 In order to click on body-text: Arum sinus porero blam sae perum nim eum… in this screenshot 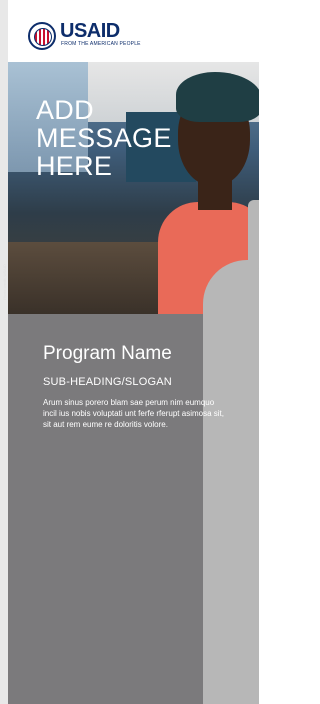, I will do `click(133, 413)`.